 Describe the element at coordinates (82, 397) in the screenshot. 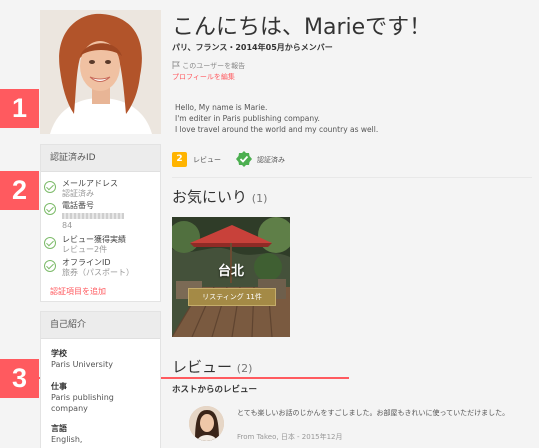

I see `work-value-line-1: Paris publishing` at that location.